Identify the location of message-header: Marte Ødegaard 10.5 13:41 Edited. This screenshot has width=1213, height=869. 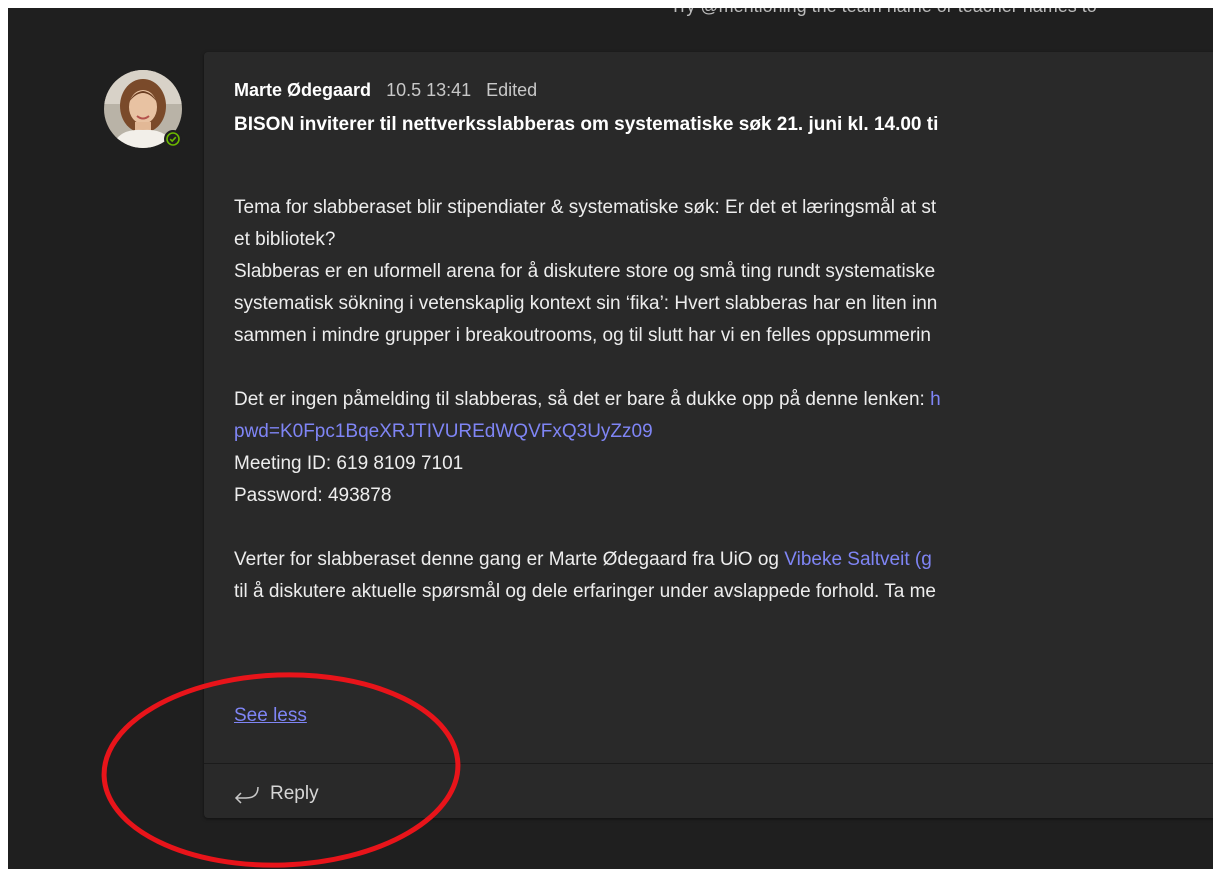
(385, 90).